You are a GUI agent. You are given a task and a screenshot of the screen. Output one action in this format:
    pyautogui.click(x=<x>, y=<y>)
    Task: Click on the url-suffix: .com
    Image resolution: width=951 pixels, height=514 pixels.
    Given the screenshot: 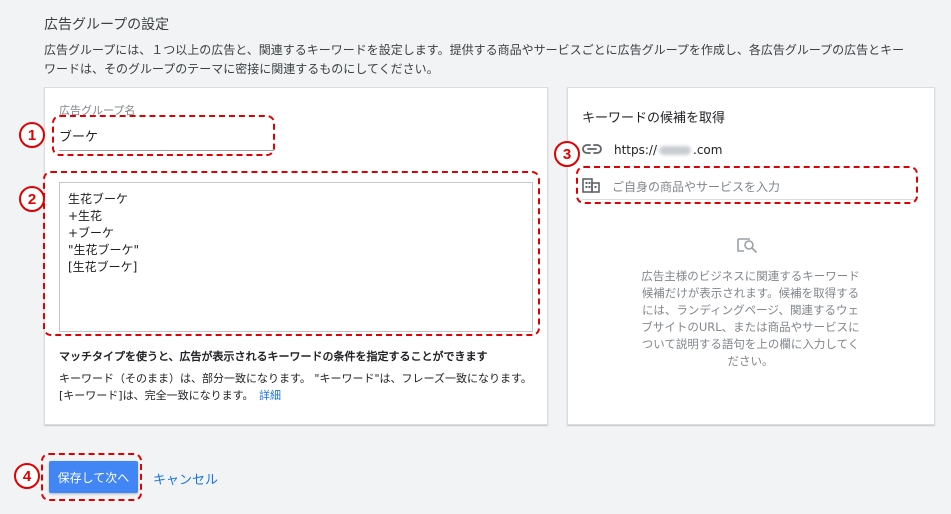 What is the action you would take?
    pyautogui.click(x=708, y=149)
    